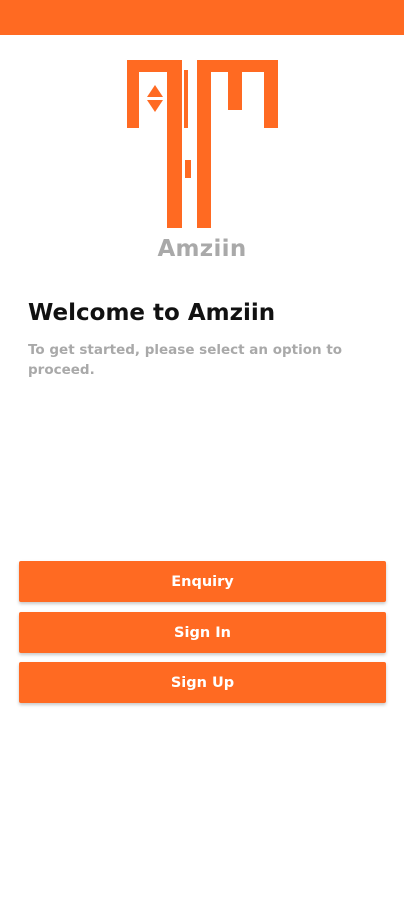 Image resolution: width=404 pixels, height=900 pixels. What do you see at coordinates (202, 581) in the screenshot?
I see `enquiry-button: Enquiry` at bounding box center [202, 581].